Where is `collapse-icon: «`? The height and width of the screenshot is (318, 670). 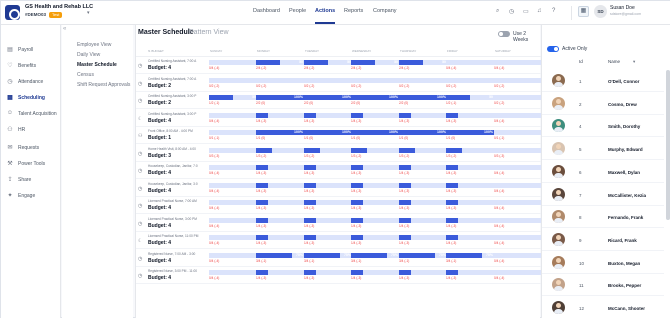 collapse-icon: « is located at coordinates (64, 29).